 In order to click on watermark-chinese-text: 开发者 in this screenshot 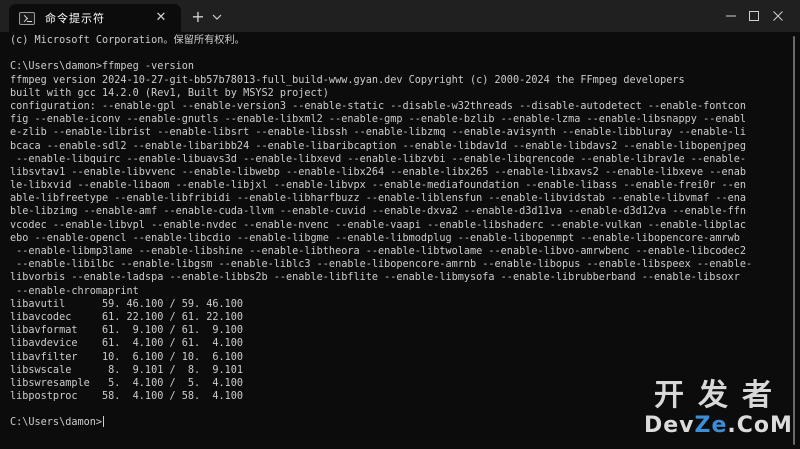, I will do `click(720, 395)`.